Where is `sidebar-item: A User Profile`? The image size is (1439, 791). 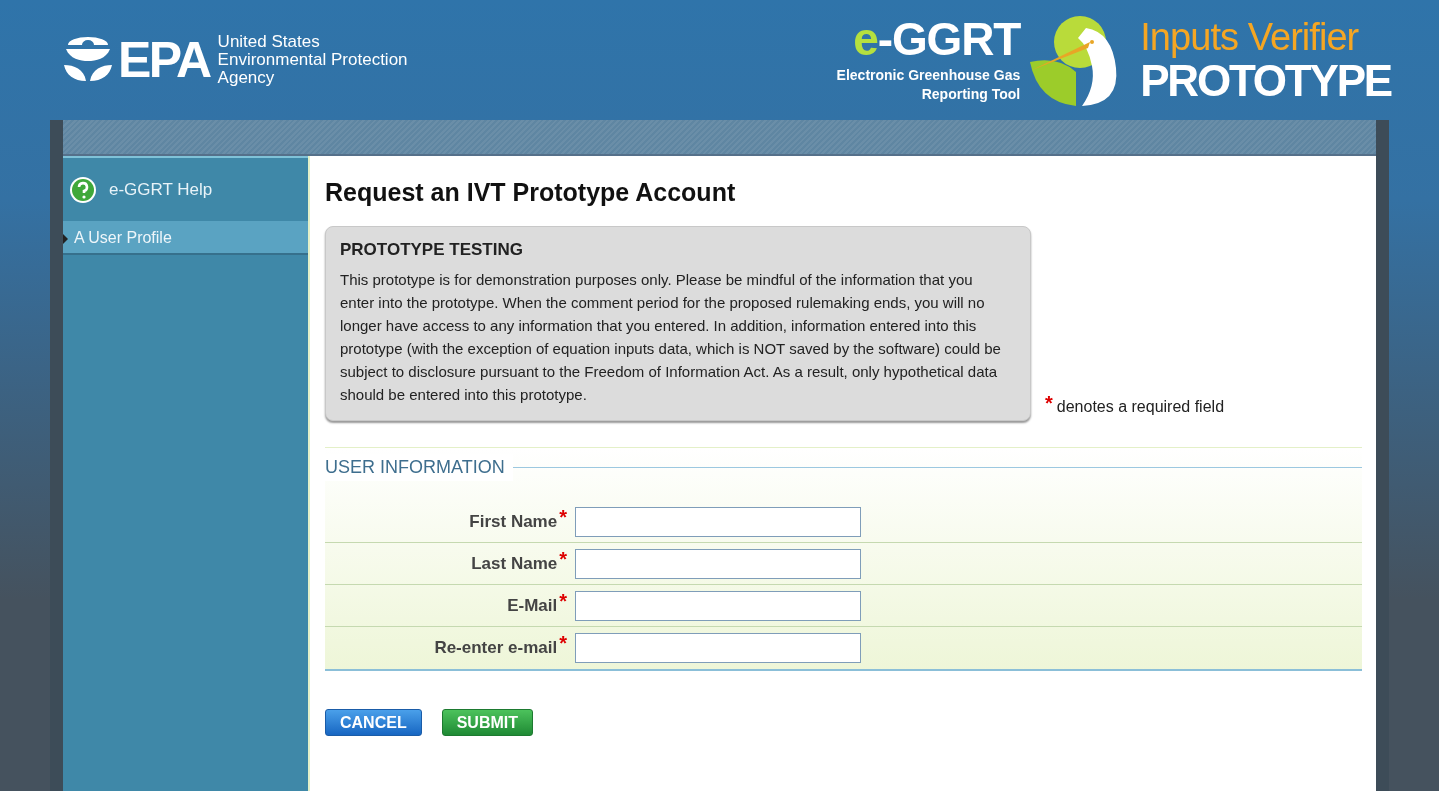 sidebar-item: A User Profile is located at coordinates (185, 238).